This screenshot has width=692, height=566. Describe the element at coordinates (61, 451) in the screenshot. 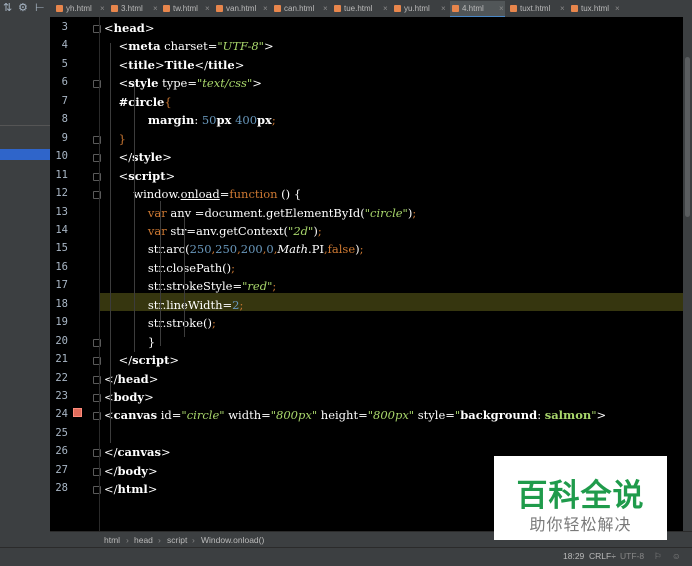

I see `line-number: 26` at that location.